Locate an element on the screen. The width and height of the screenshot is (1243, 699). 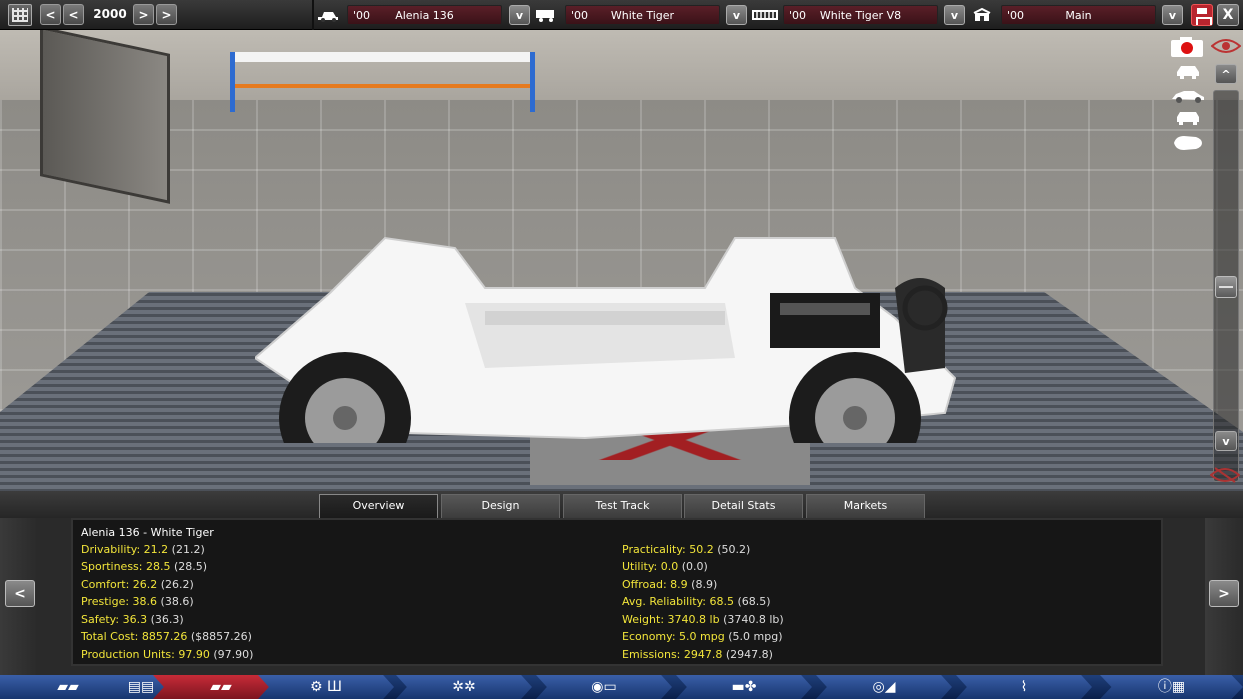
stat-comfort: Comfort: 26.2 (26.2) is located at coordinates (137, 584).